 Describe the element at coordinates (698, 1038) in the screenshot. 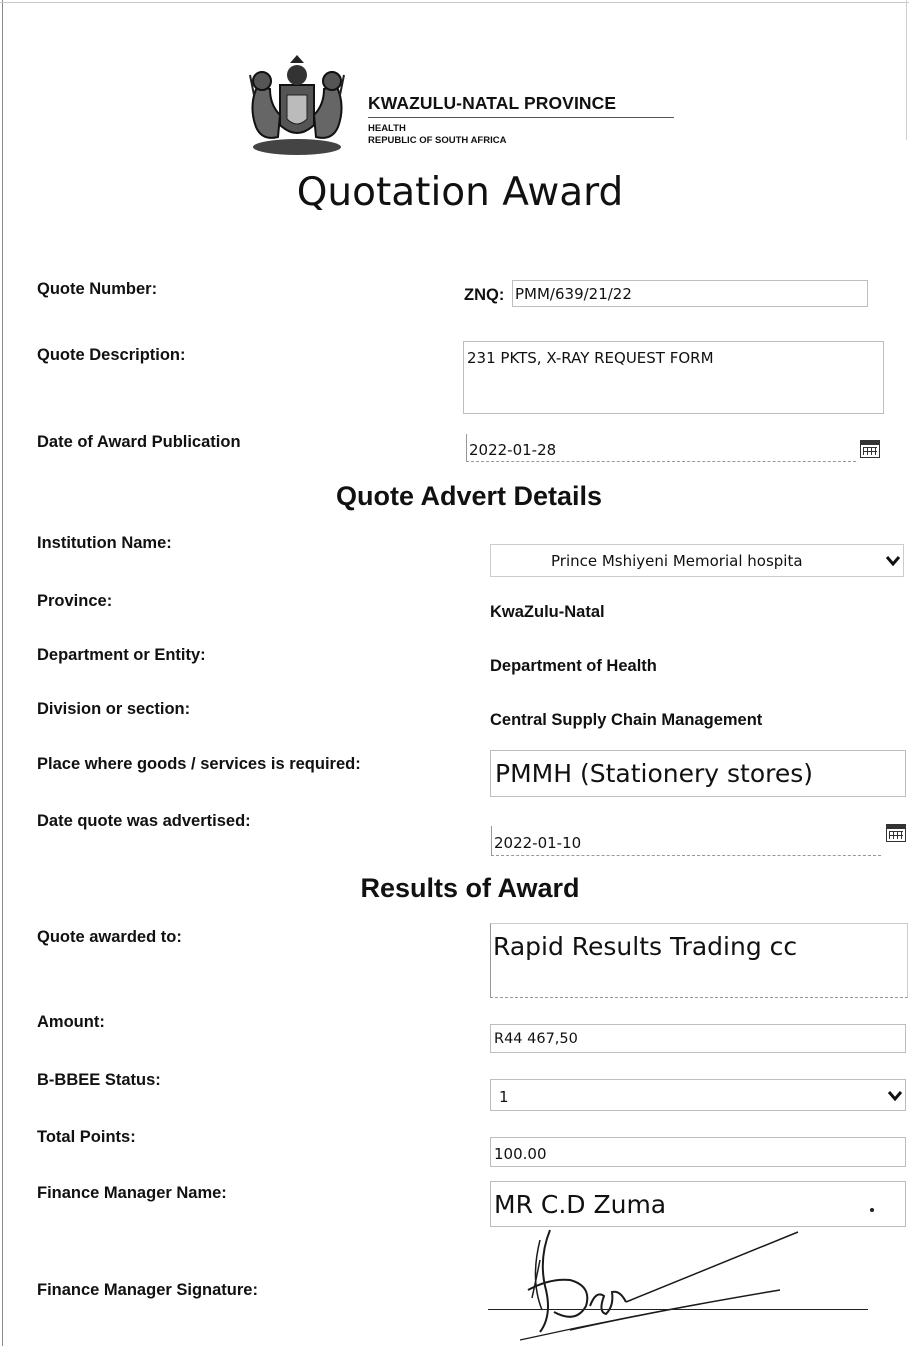

I see `amount-field: R44 467,50` at that location.